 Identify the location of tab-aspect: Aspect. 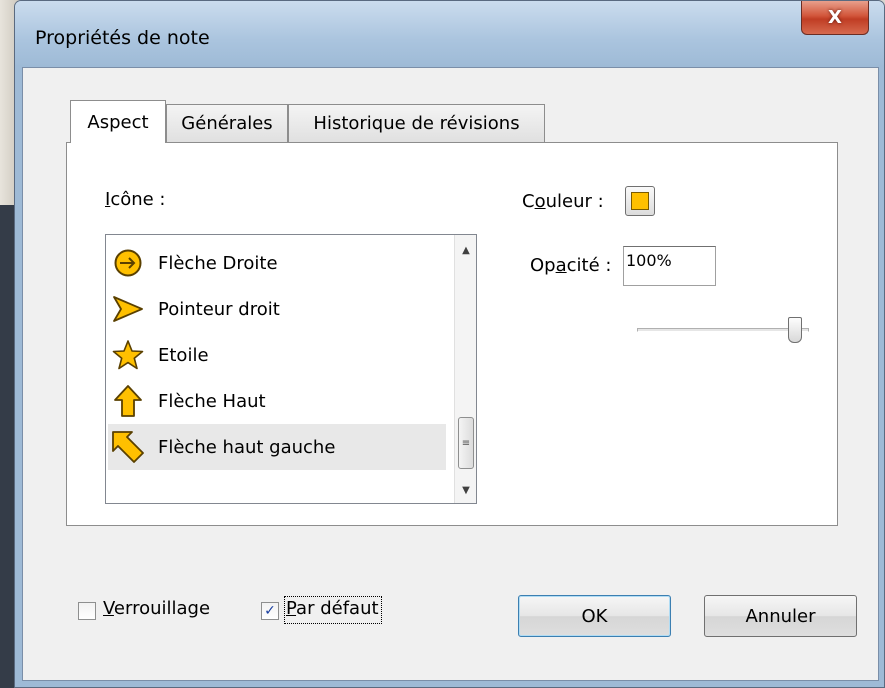
(118, 121).